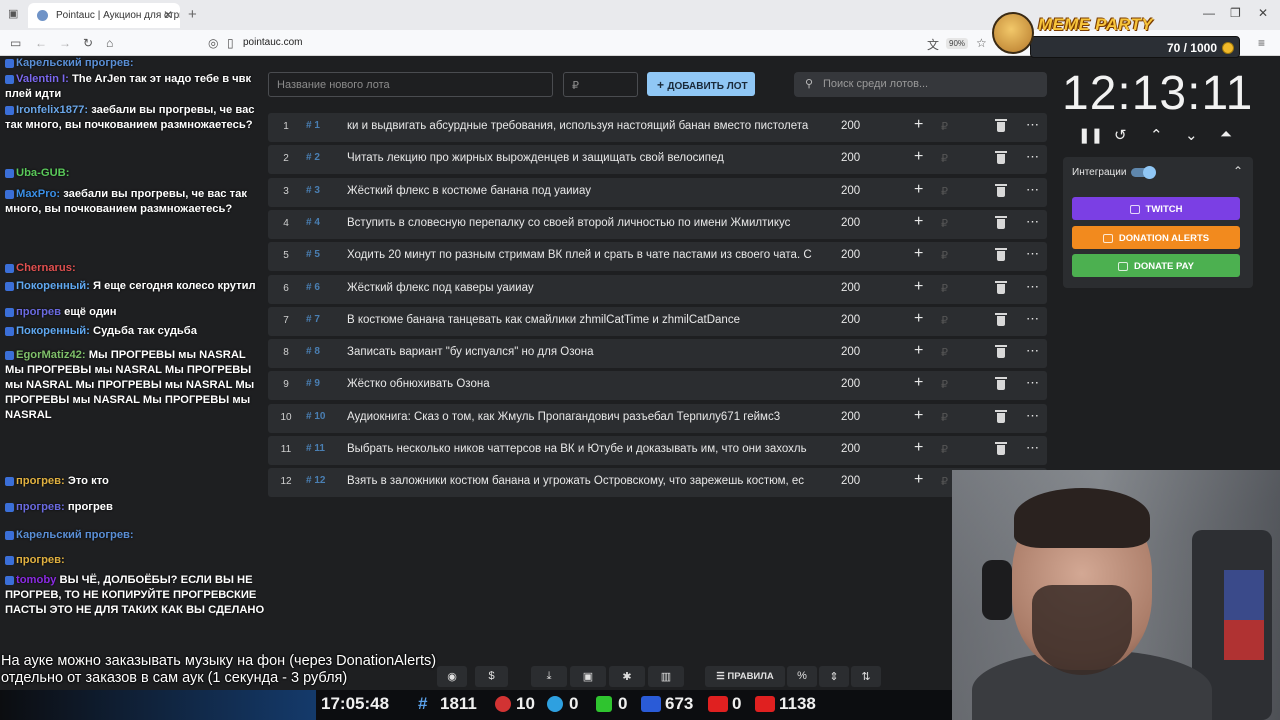 The image size is (1280, 720). What do you see at coordinates (38, 194) in the screenshot?
I see `chat-username: MaxPro:` at bounding box center [38, 194].